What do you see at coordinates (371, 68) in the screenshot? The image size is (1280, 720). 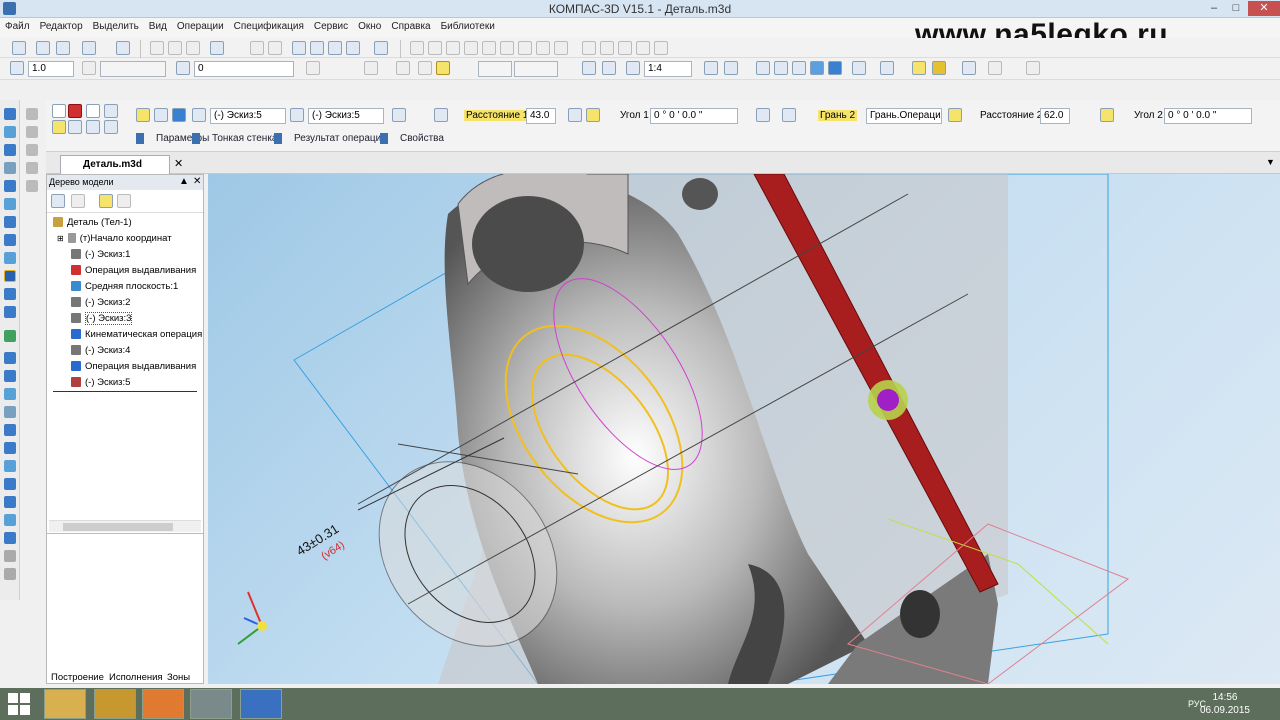 I see `grid-icon` at bounding box center [371, 68].